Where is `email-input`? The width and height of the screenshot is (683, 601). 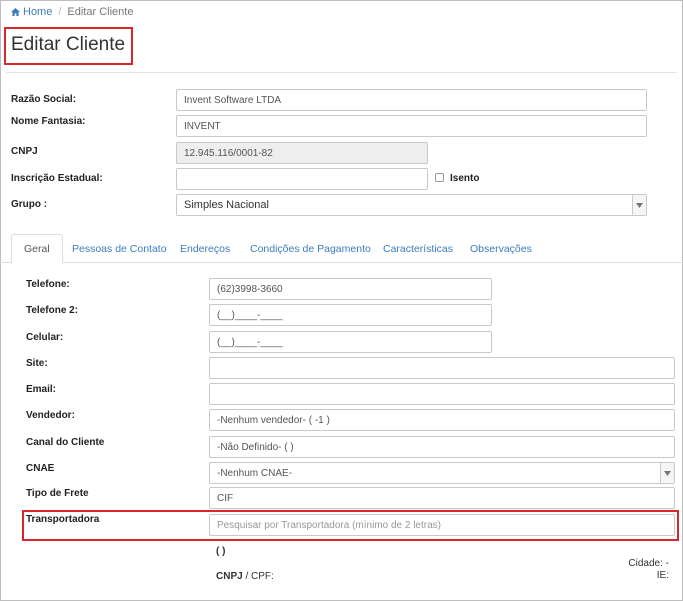 email-input is located at coordinates (442, 394).